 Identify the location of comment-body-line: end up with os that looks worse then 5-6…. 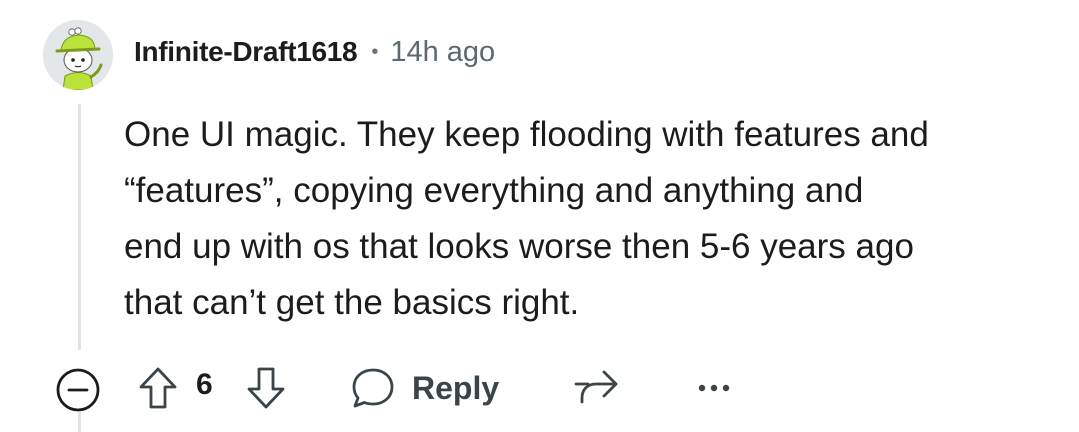
(519, 246).